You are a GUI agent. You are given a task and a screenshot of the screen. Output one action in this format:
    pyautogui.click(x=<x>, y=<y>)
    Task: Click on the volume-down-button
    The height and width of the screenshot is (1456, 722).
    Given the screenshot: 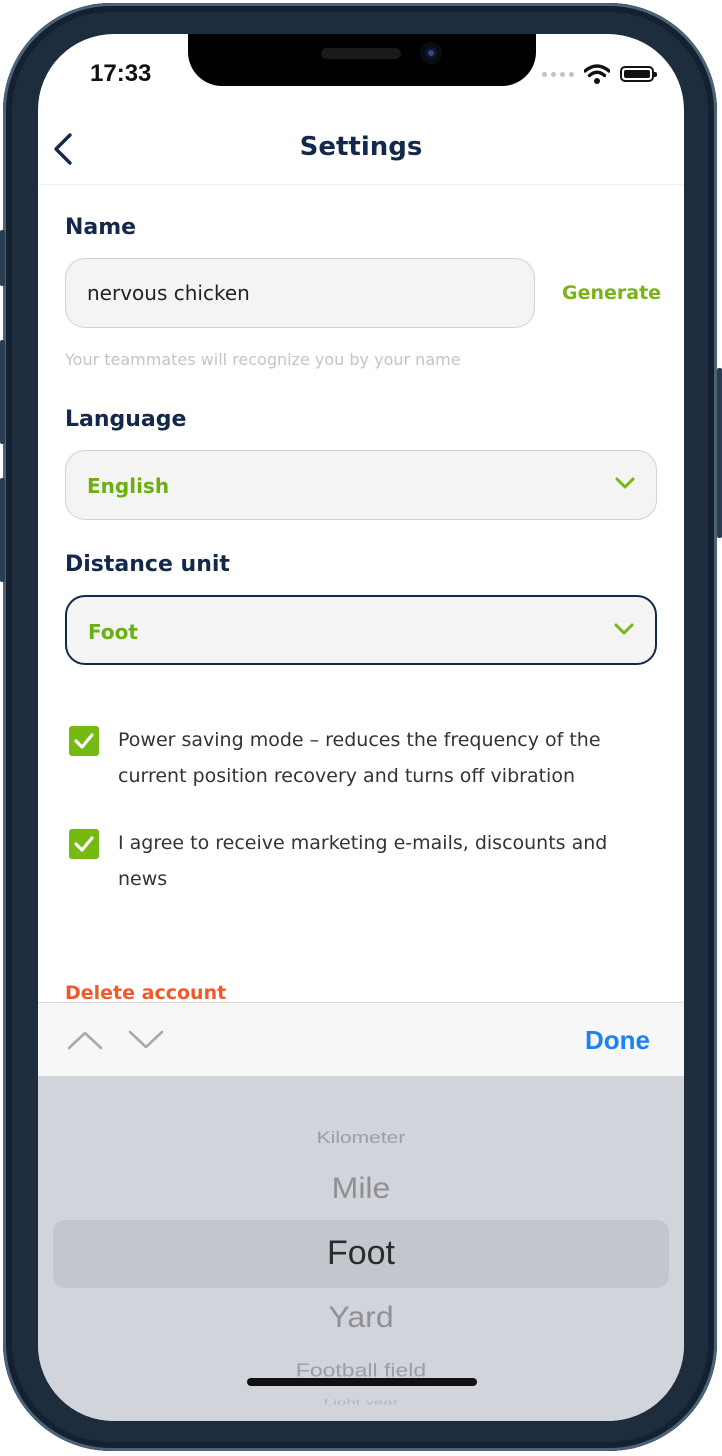 What is the action you would take?
    pyautogui.click(x=2, y=530)
    